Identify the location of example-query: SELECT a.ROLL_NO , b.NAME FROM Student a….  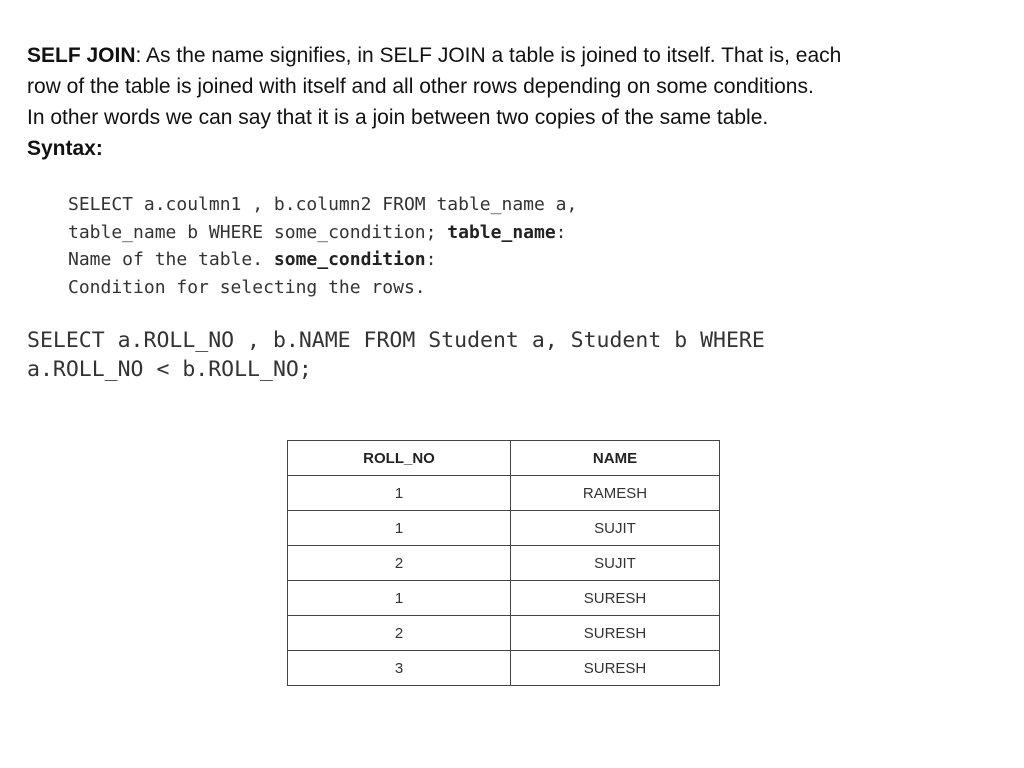
(396, 355).